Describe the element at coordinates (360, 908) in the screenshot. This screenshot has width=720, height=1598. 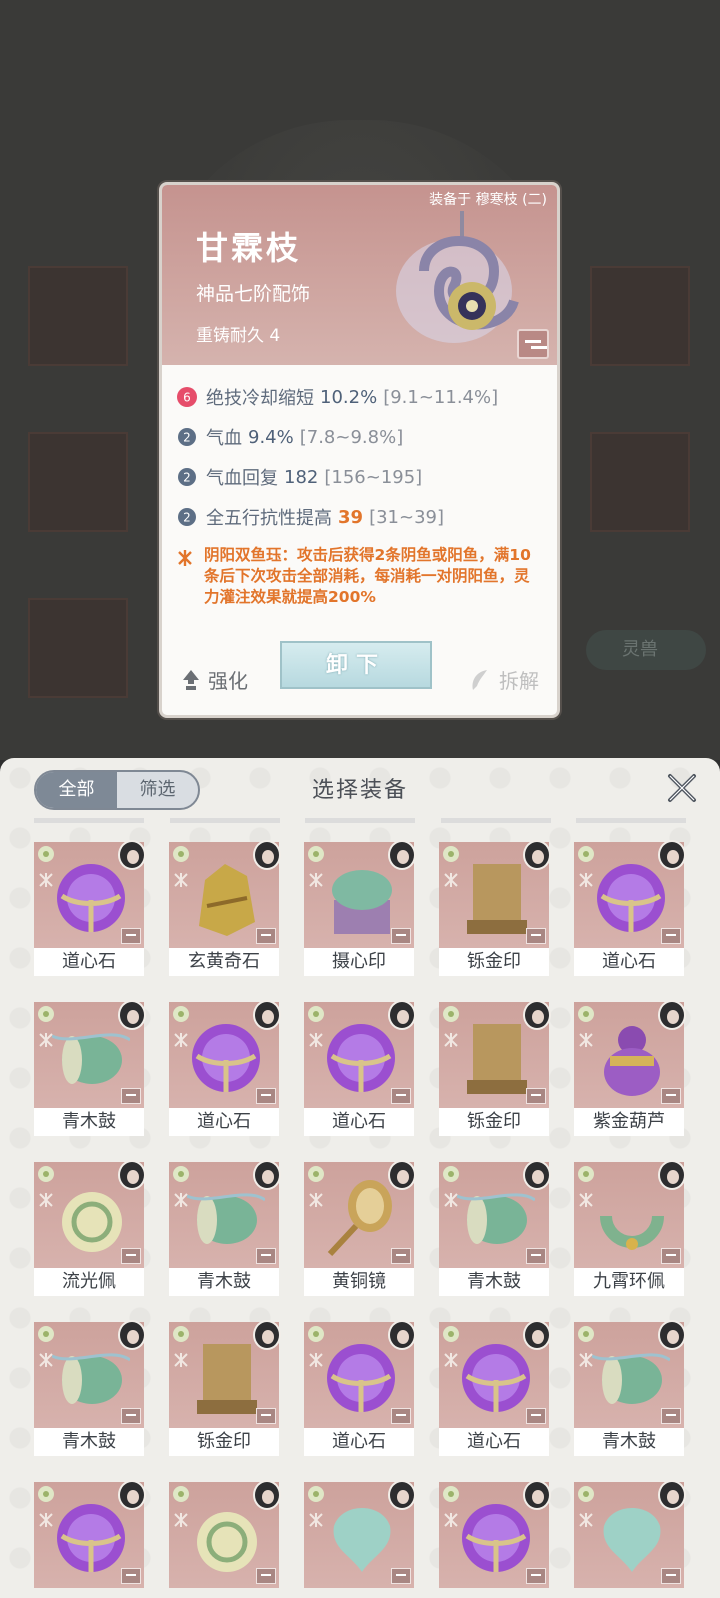
I see `equipment-card: 摄心印` at that location.